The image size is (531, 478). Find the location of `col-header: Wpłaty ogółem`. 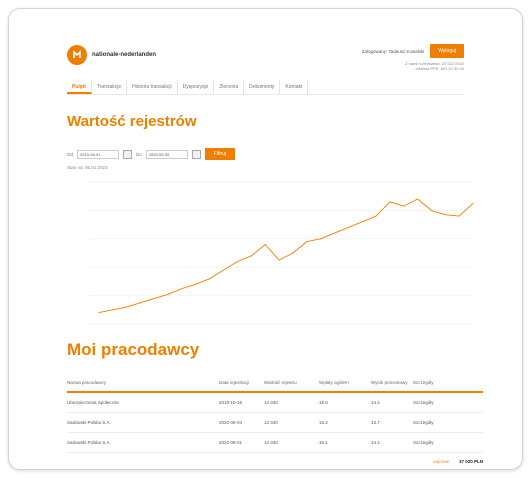

col-header: Wpłaty ogółem is located at coordinates (334, 382).